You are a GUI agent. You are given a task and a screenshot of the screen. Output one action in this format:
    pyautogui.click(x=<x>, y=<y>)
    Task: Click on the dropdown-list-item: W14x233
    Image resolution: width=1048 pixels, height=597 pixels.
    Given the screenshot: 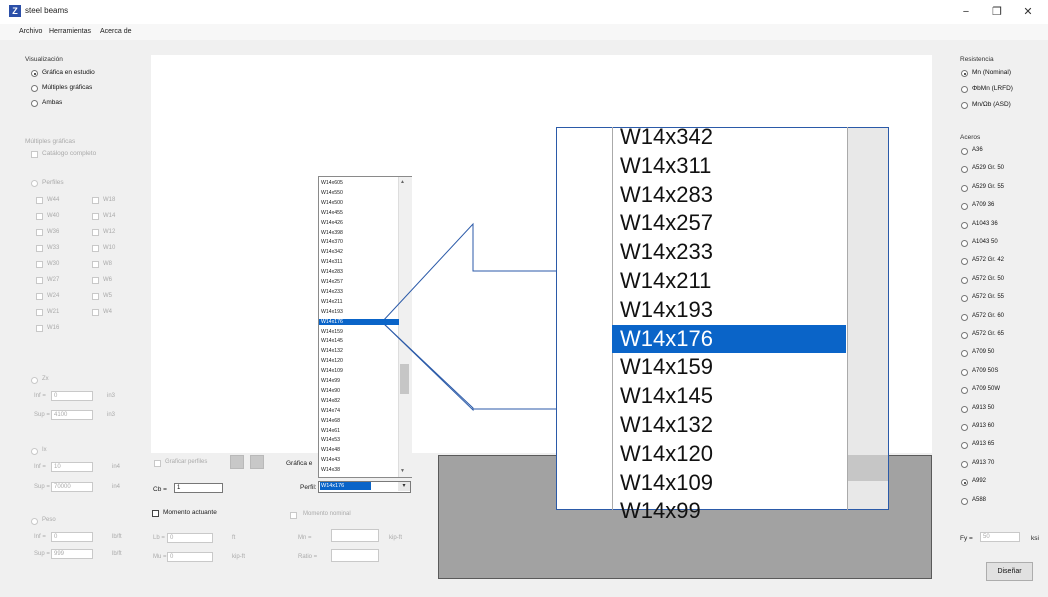 What is the action you would take?
    pyautogui.click(x=360, y=292)
    